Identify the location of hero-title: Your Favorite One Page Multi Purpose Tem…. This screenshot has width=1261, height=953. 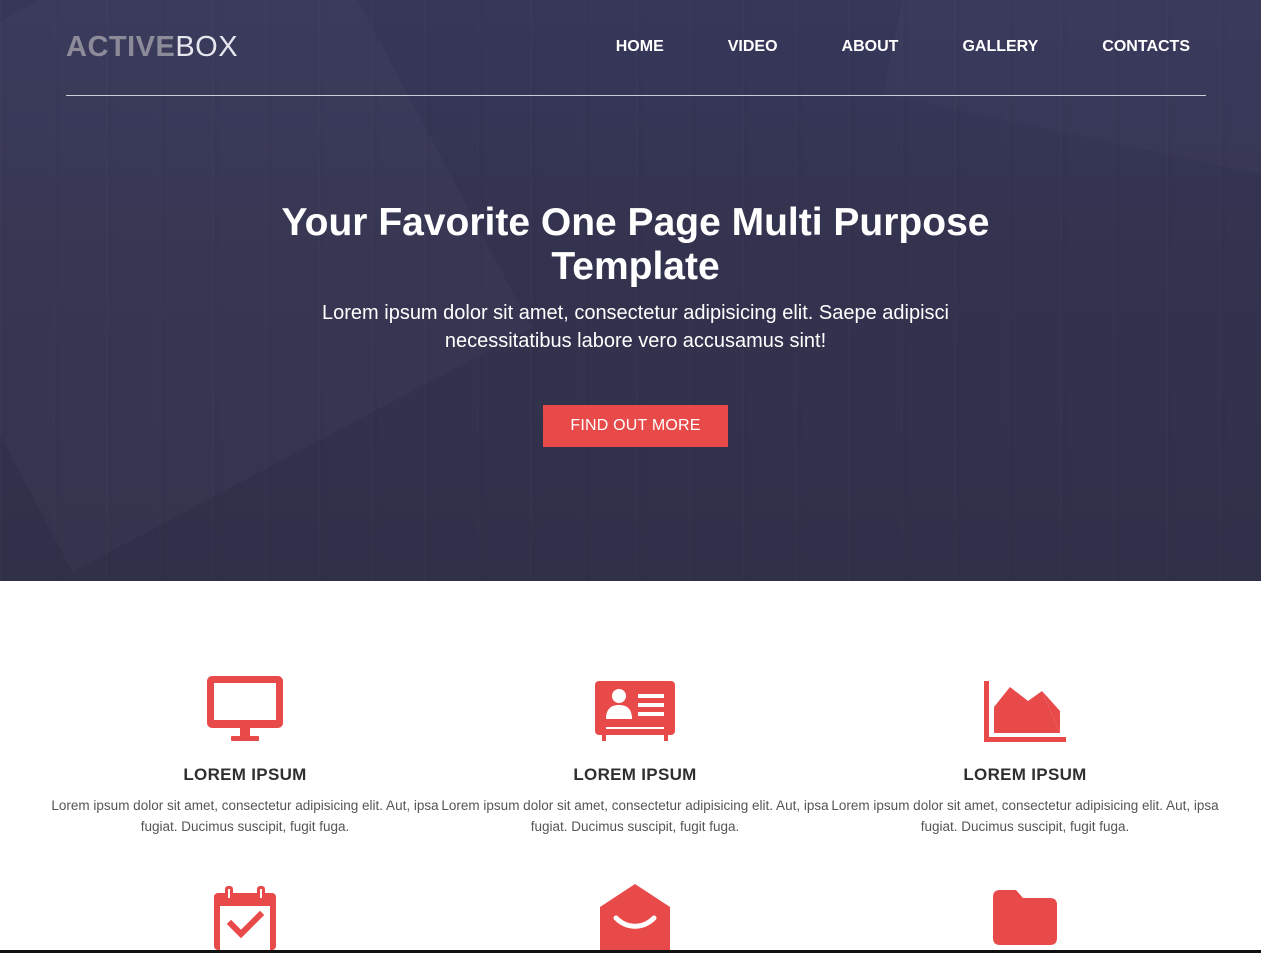
(635, 244).